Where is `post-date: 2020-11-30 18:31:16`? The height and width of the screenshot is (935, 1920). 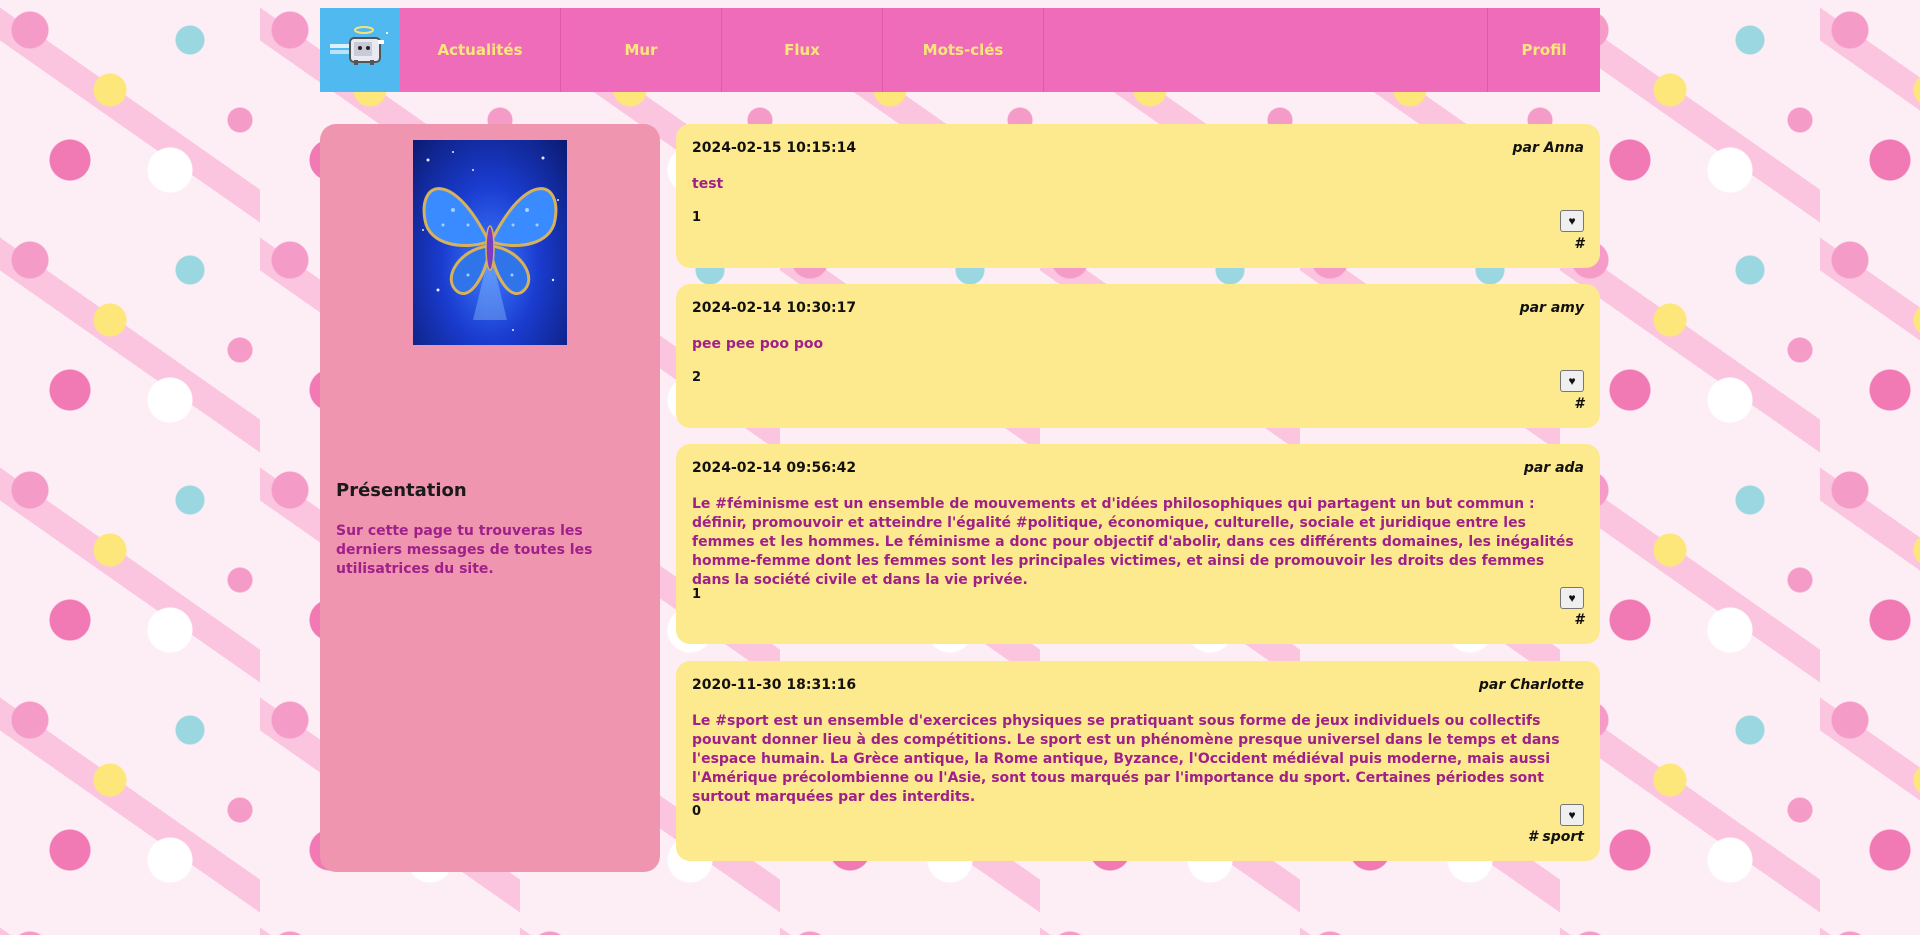
post-date: 2020-11-30 18:31:16 is located at coordinates (774, 685).